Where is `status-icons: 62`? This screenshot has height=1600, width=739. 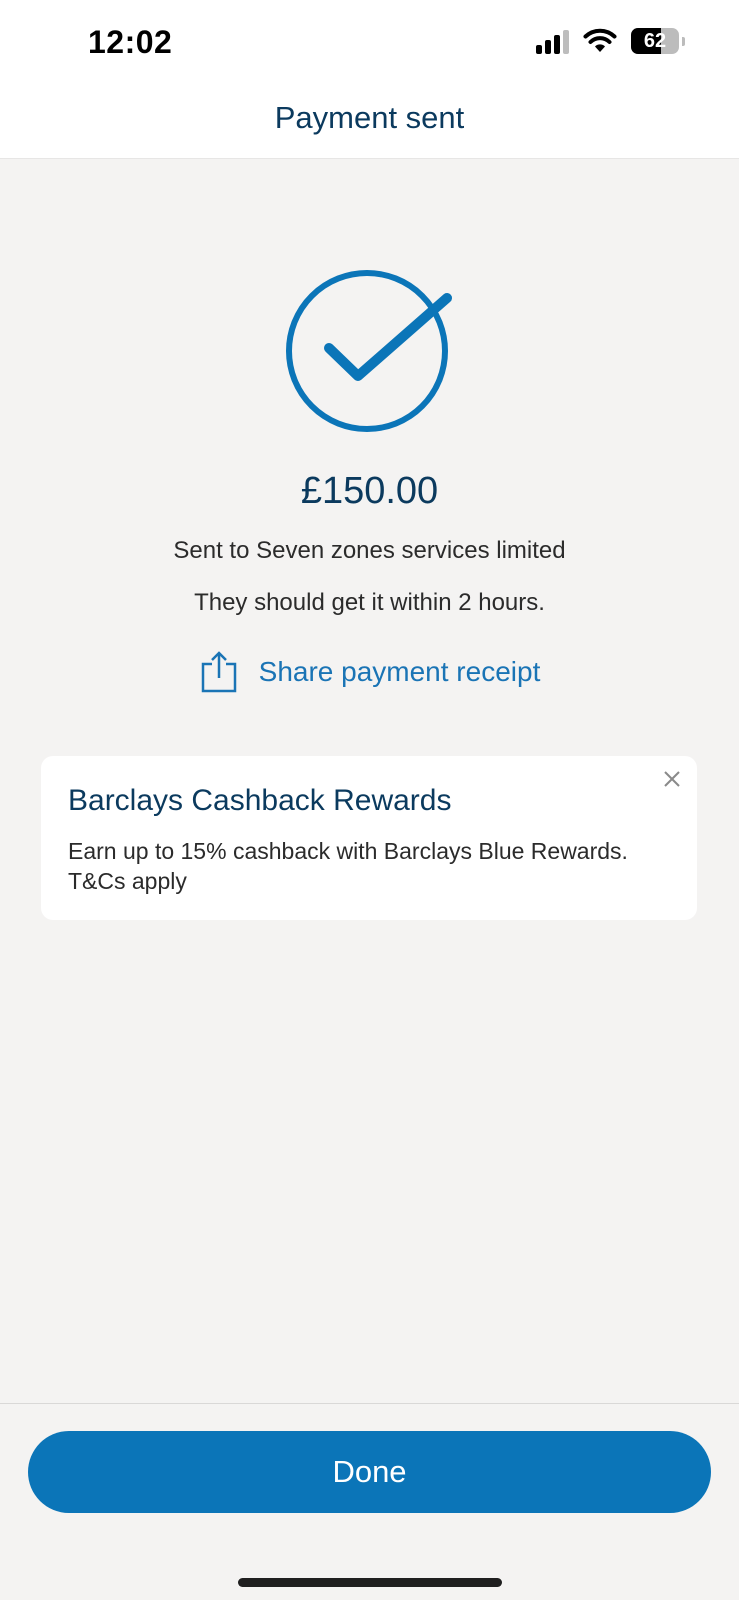 status-icons: 62 is located at coordinates (610, 41).